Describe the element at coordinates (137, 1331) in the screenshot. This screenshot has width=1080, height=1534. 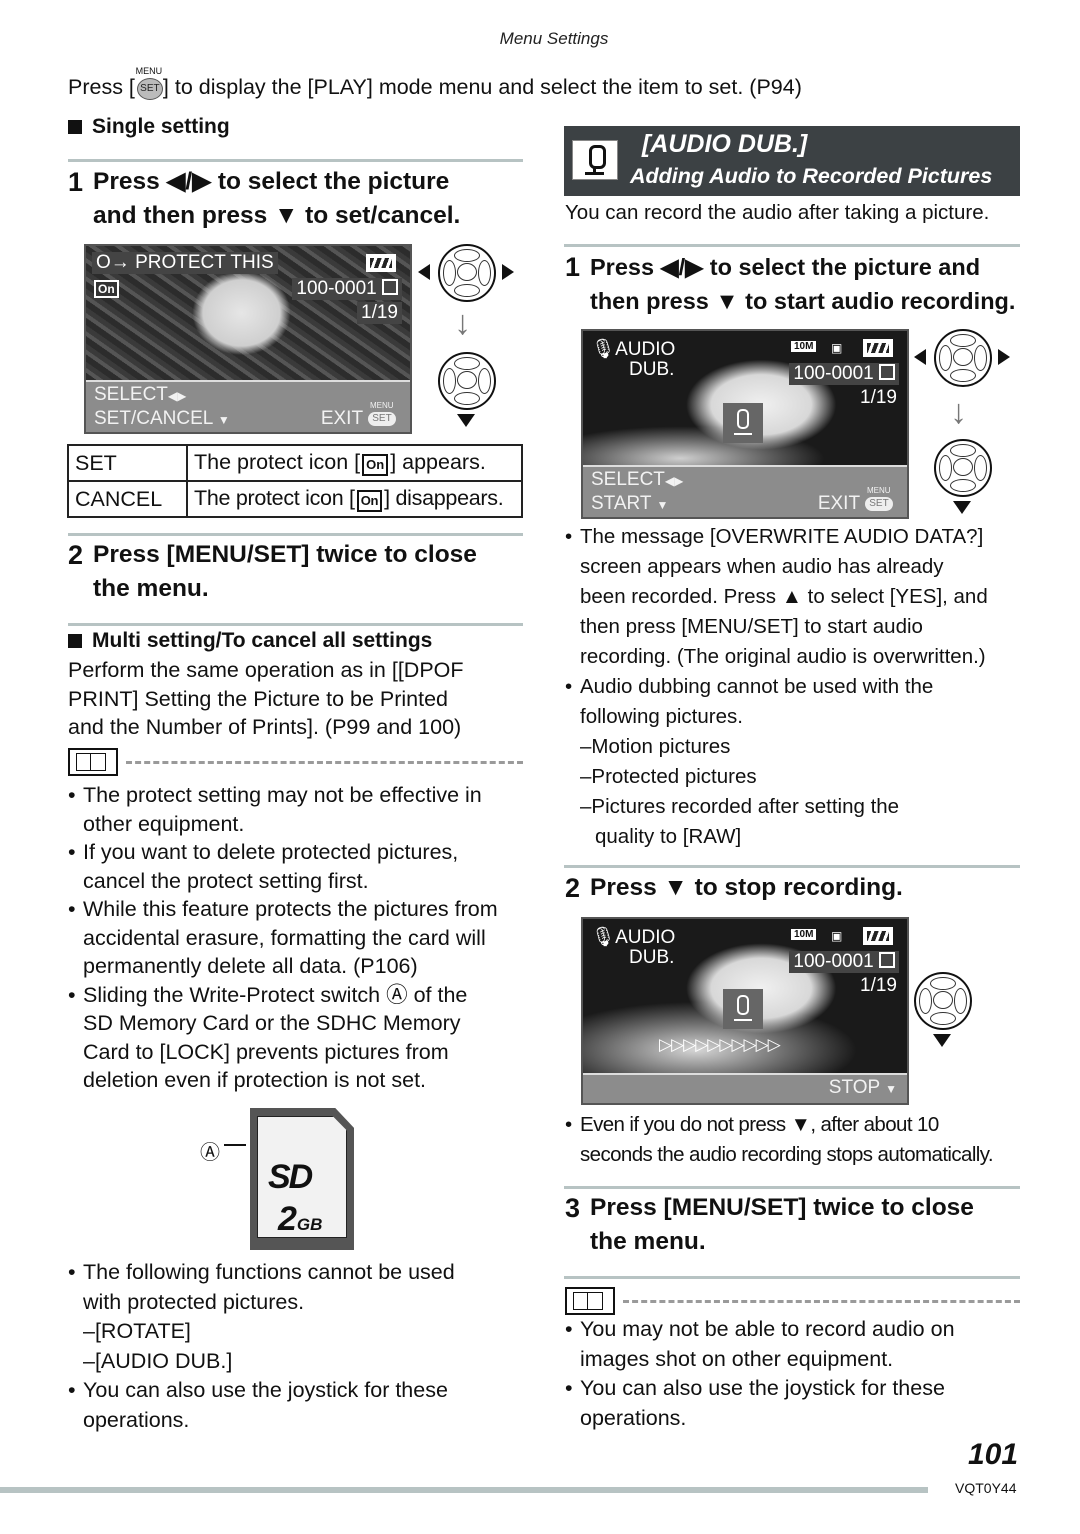
I see `sub-item: –[ROTATE]` at that location.